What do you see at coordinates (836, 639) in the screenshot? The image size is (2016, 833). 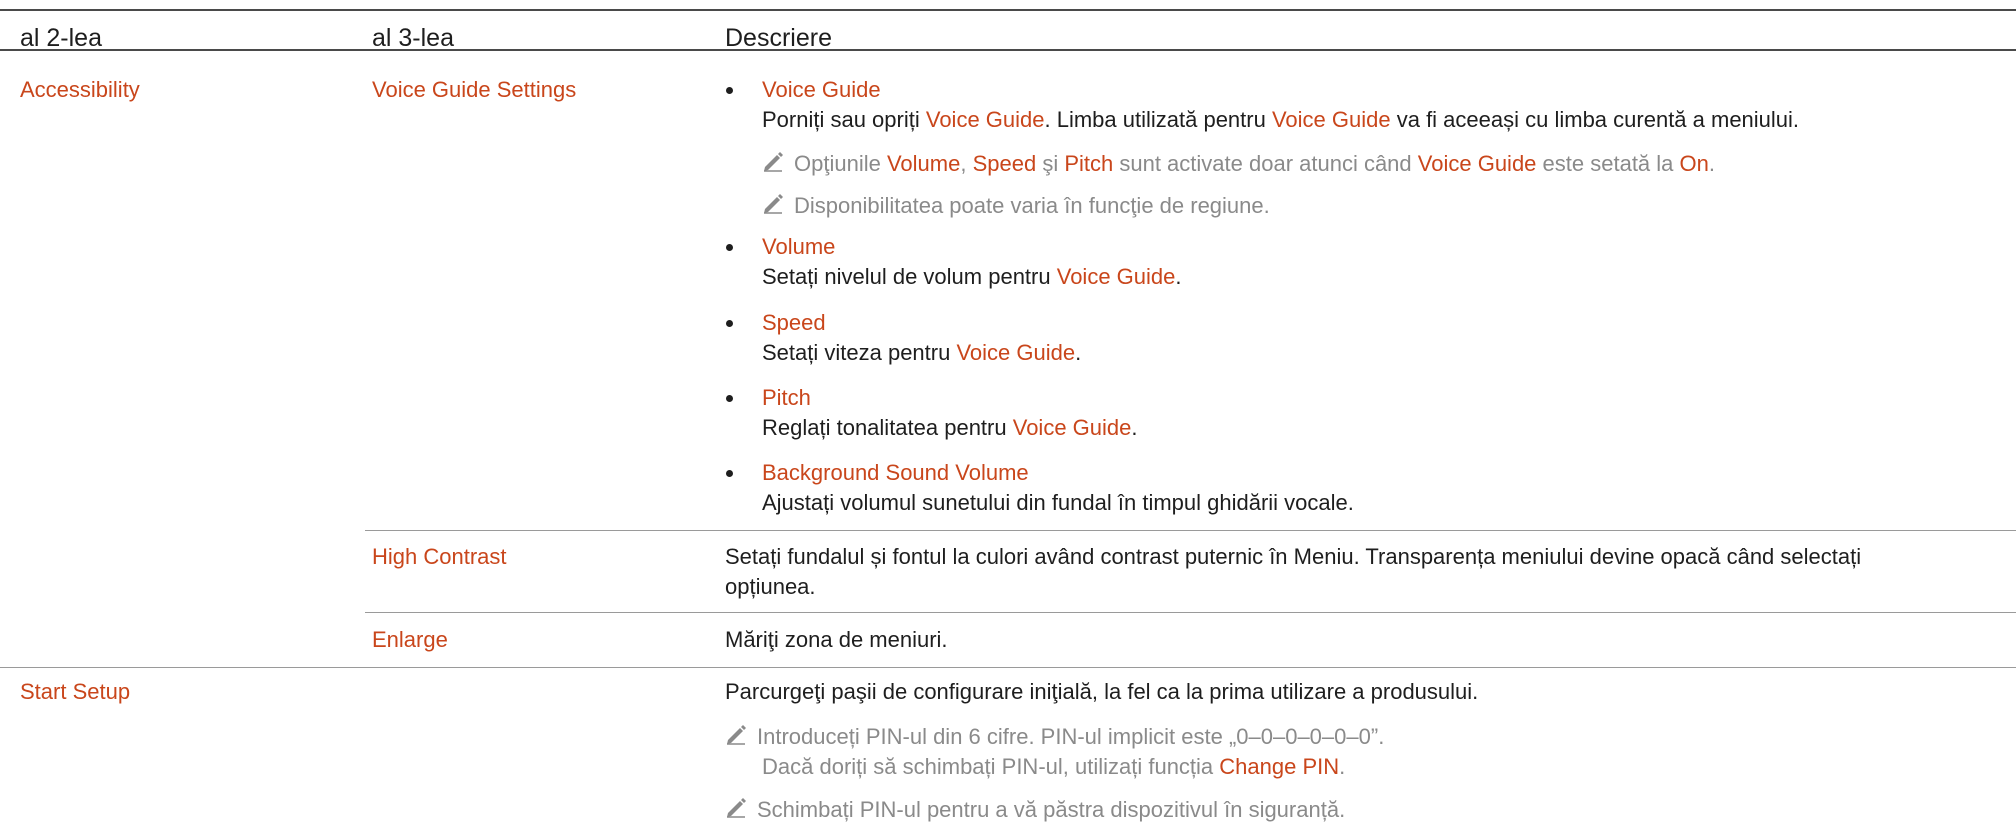 I see `enlarge-description: Măriţi zona de meniuri.` at bounding box center [836, 639].